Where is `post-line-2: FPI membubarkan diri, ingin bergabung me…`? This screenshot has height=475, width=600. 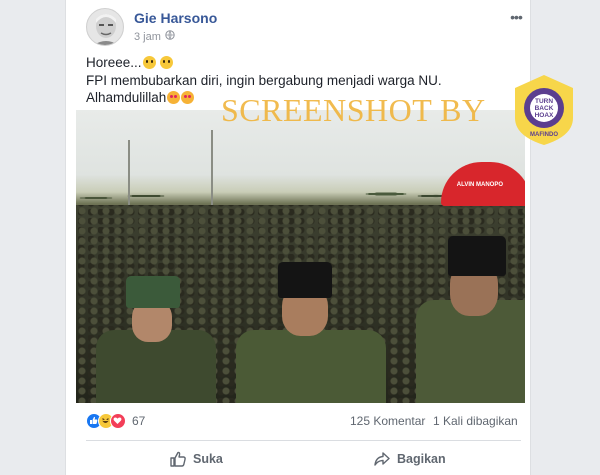
post-line-2: FPI membubarkan diri, ingin bergabung me… is located at coordinates (264, 80).